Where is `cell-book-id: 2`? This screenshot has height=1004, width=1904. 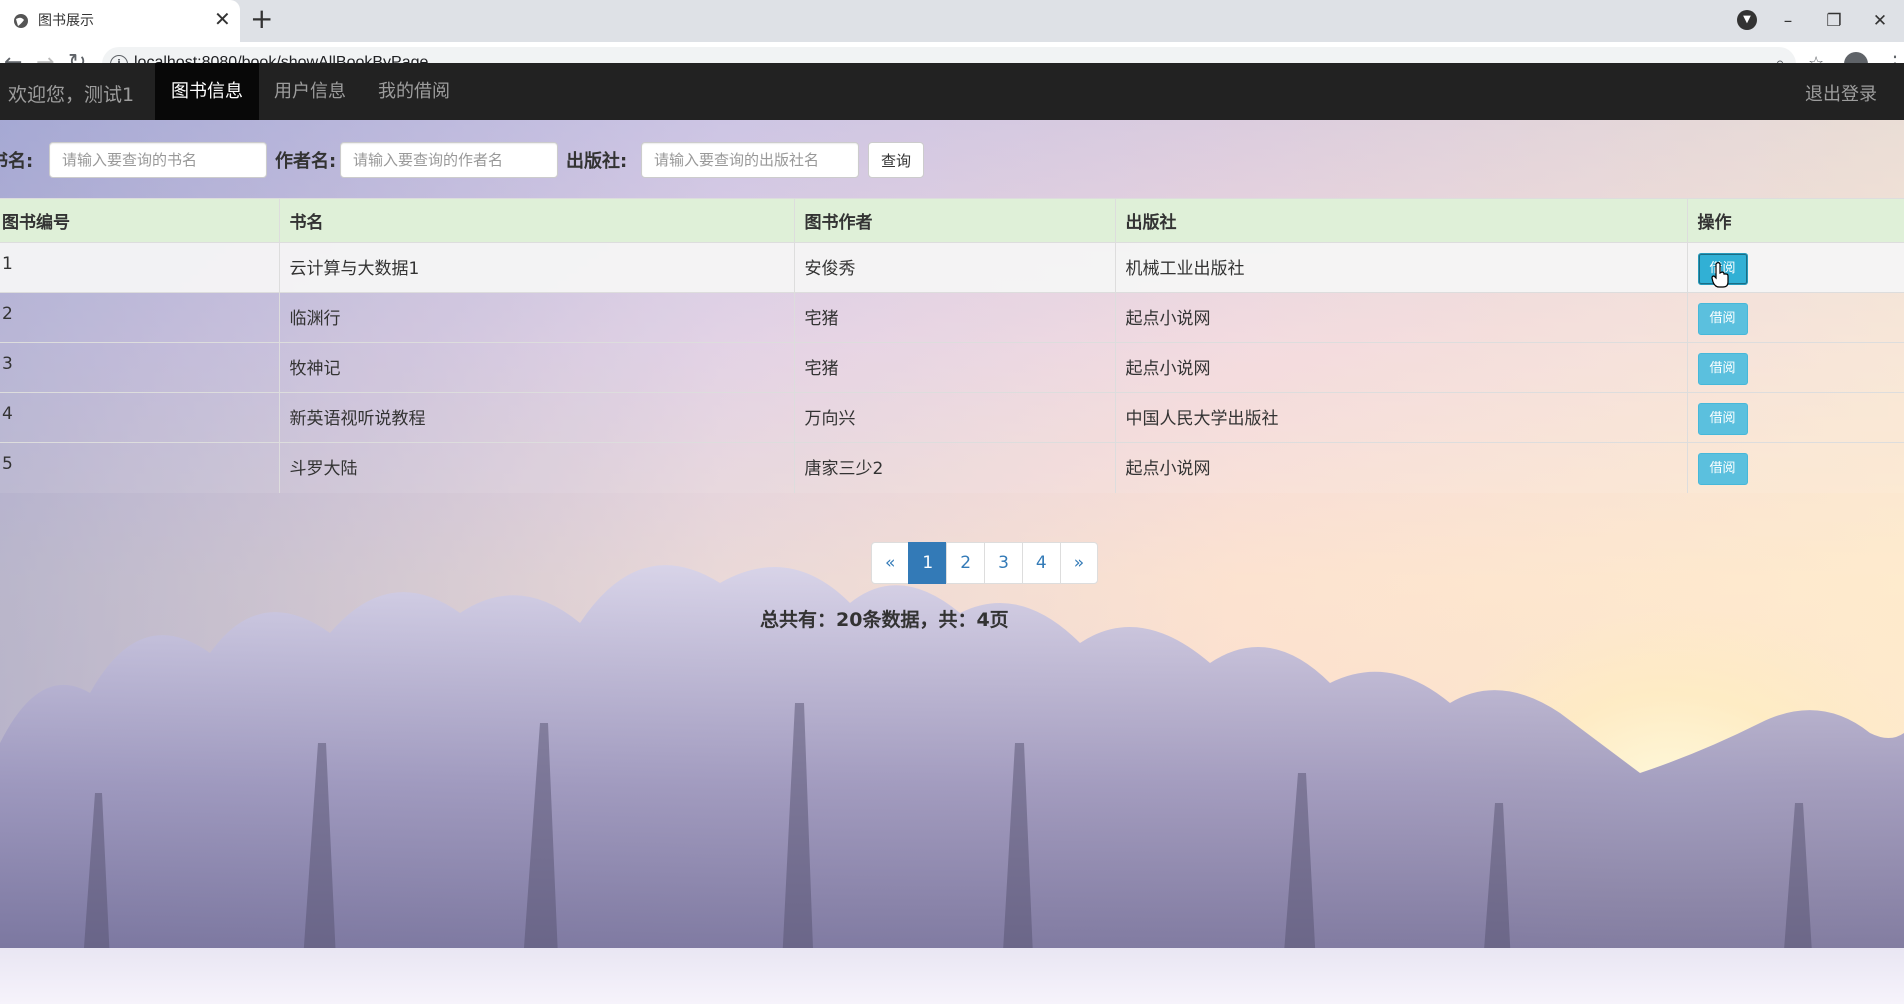 cell-book-id: 2 is located at coordinates (139, 317).